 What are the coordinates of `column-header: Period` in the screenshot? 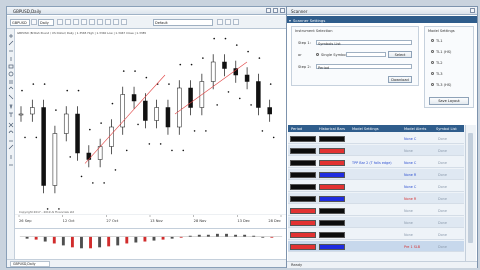 It's located at (296, 129).